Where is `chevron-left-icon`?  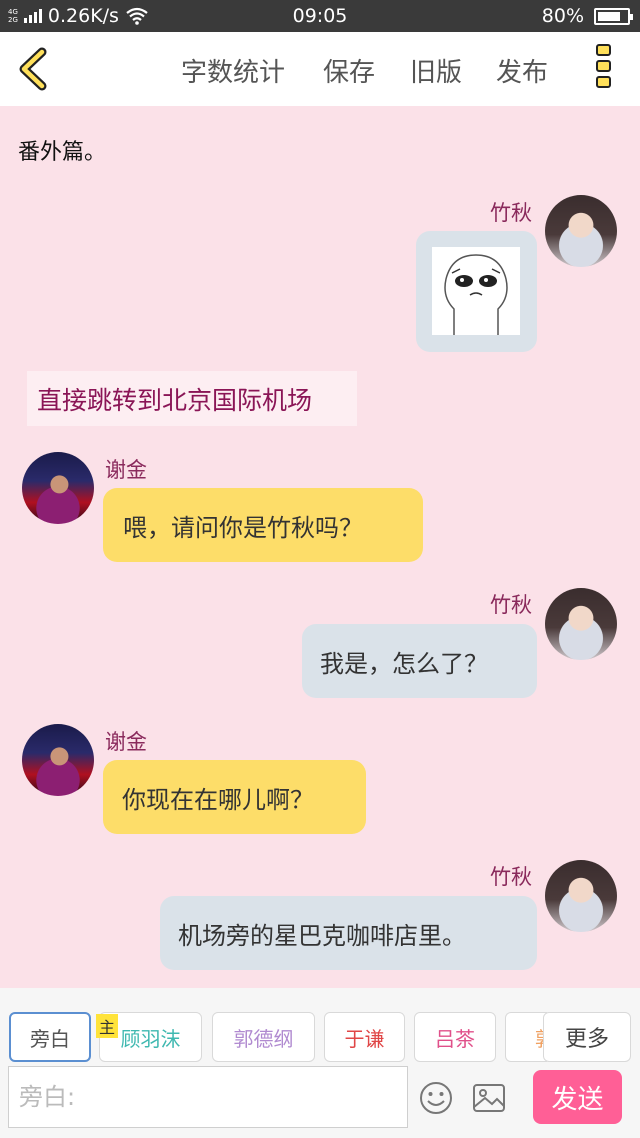
chevron-left-icon is located at coordinates (33, 69).